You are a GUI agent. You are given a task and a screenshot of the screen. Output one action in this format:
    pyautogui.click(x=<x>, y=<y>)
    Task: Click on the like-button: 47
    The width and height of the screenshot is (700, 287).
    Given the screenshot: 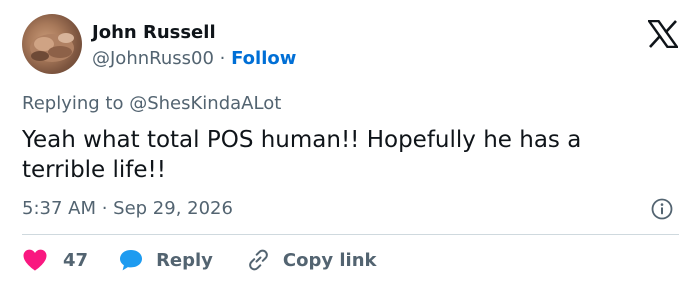 What is the action you would take?
    pyautogui.click(x=55, y=260)
    